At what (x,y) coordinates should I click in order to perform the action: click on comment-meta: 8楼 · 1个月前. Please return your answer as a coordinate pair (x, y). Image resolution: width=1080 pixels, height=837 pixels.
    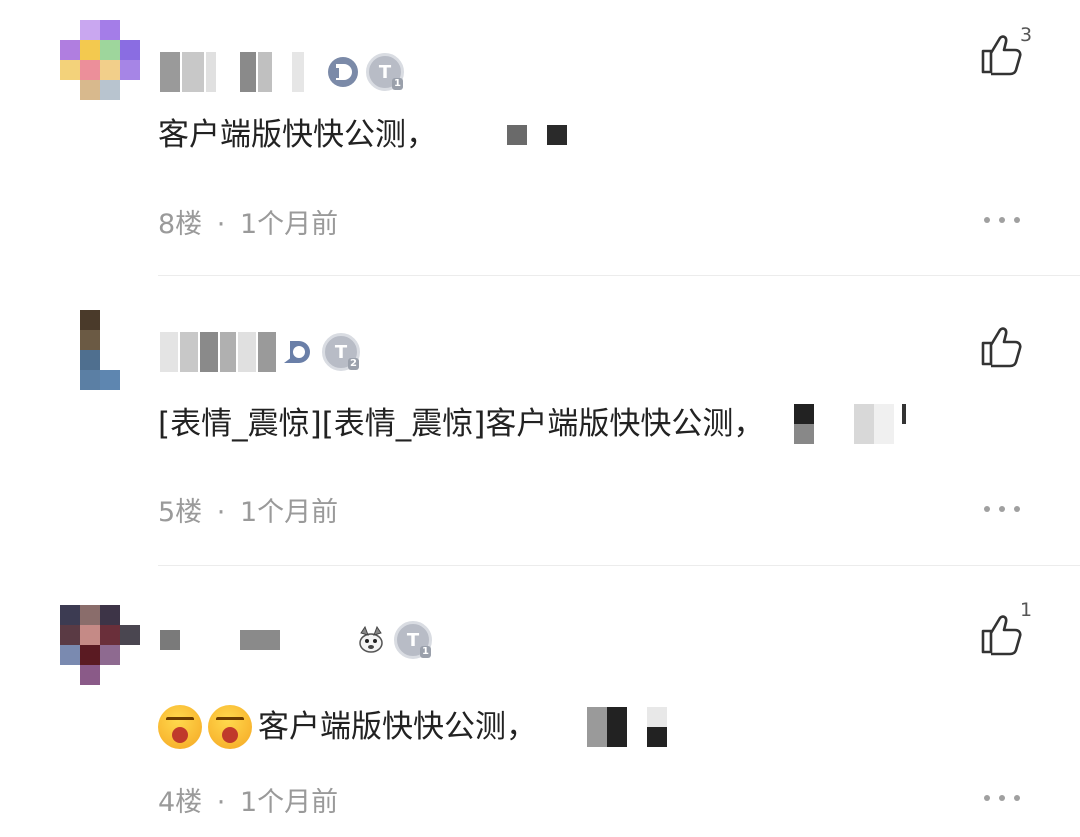
    Looking at the image, I should click on (248, 221).